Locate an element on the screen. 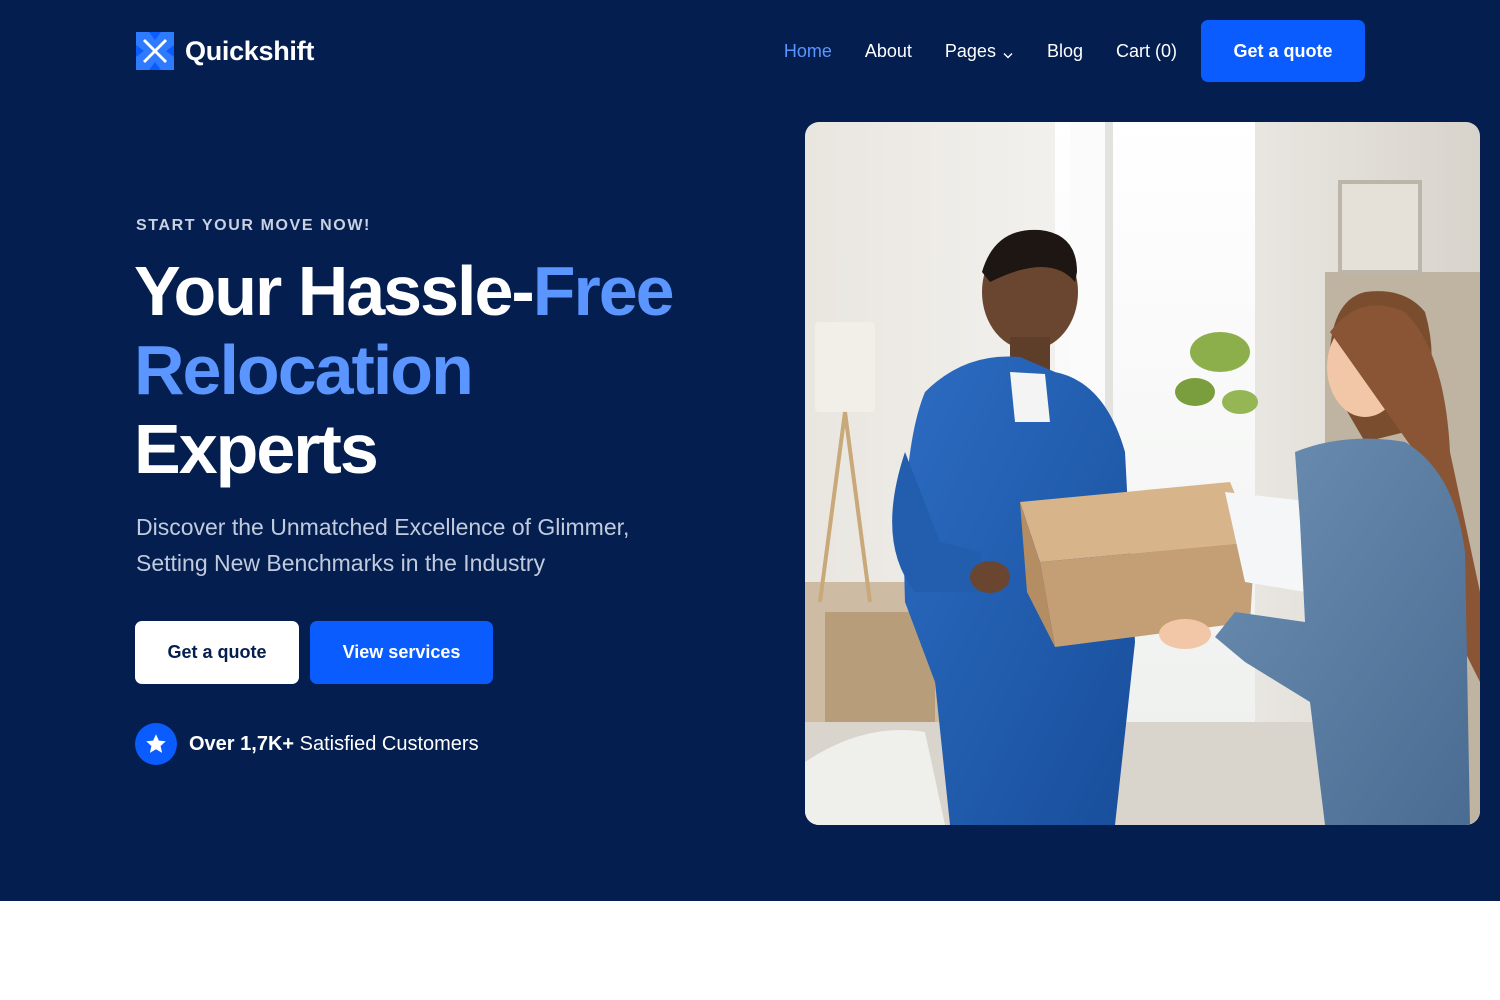 The height and width of the screenshot is (1000, 1500). brand-logo: Quickshift is located at coordinates (225, 51).